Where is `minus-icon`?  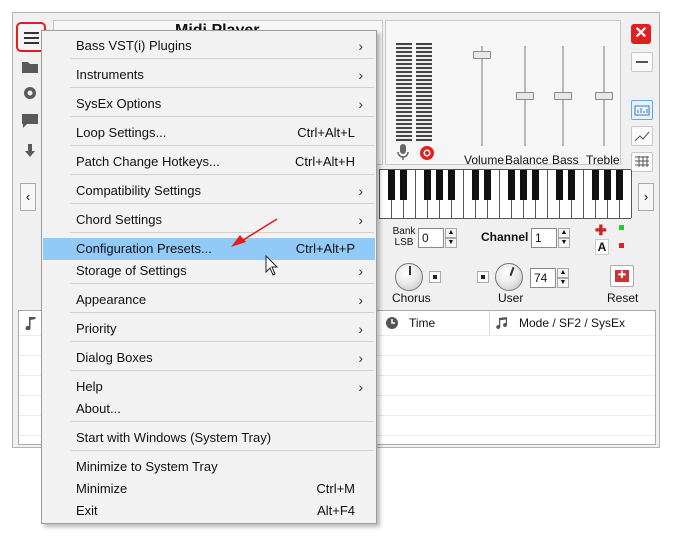 minus-icon is located at coordinates (642, 62).